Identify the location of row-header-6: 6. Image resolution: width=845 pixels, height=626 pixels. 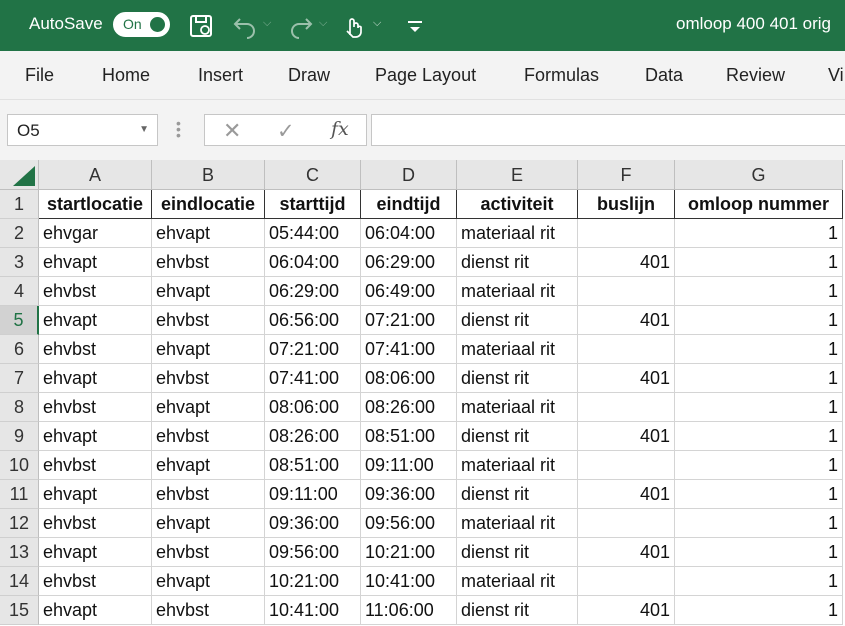
(19, 349).